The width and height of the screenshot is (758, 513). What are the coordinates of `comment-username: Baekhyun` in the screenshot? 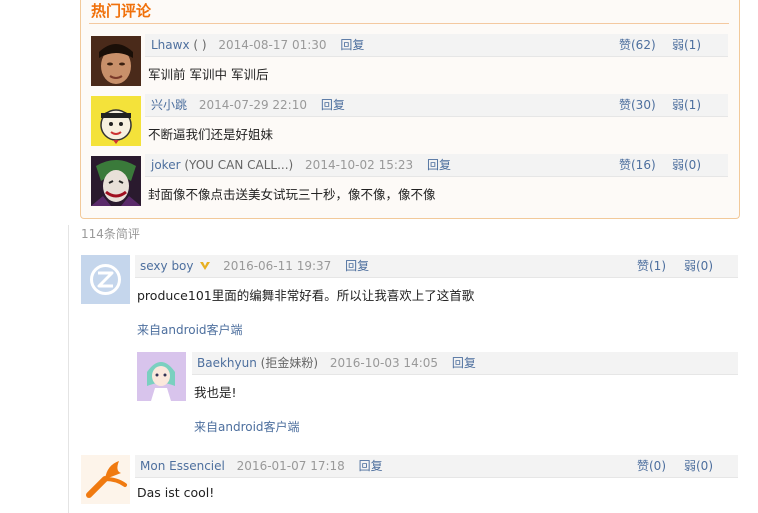 It's located at (227, 363).